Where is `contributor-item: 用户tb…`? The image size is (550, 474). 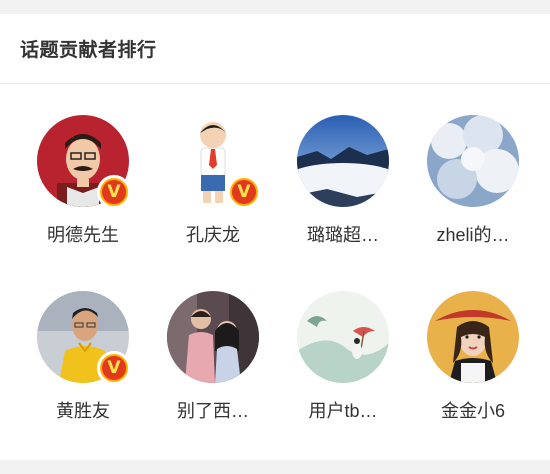
contributor-item: 用户tb… is located at coordinates (343, 357).